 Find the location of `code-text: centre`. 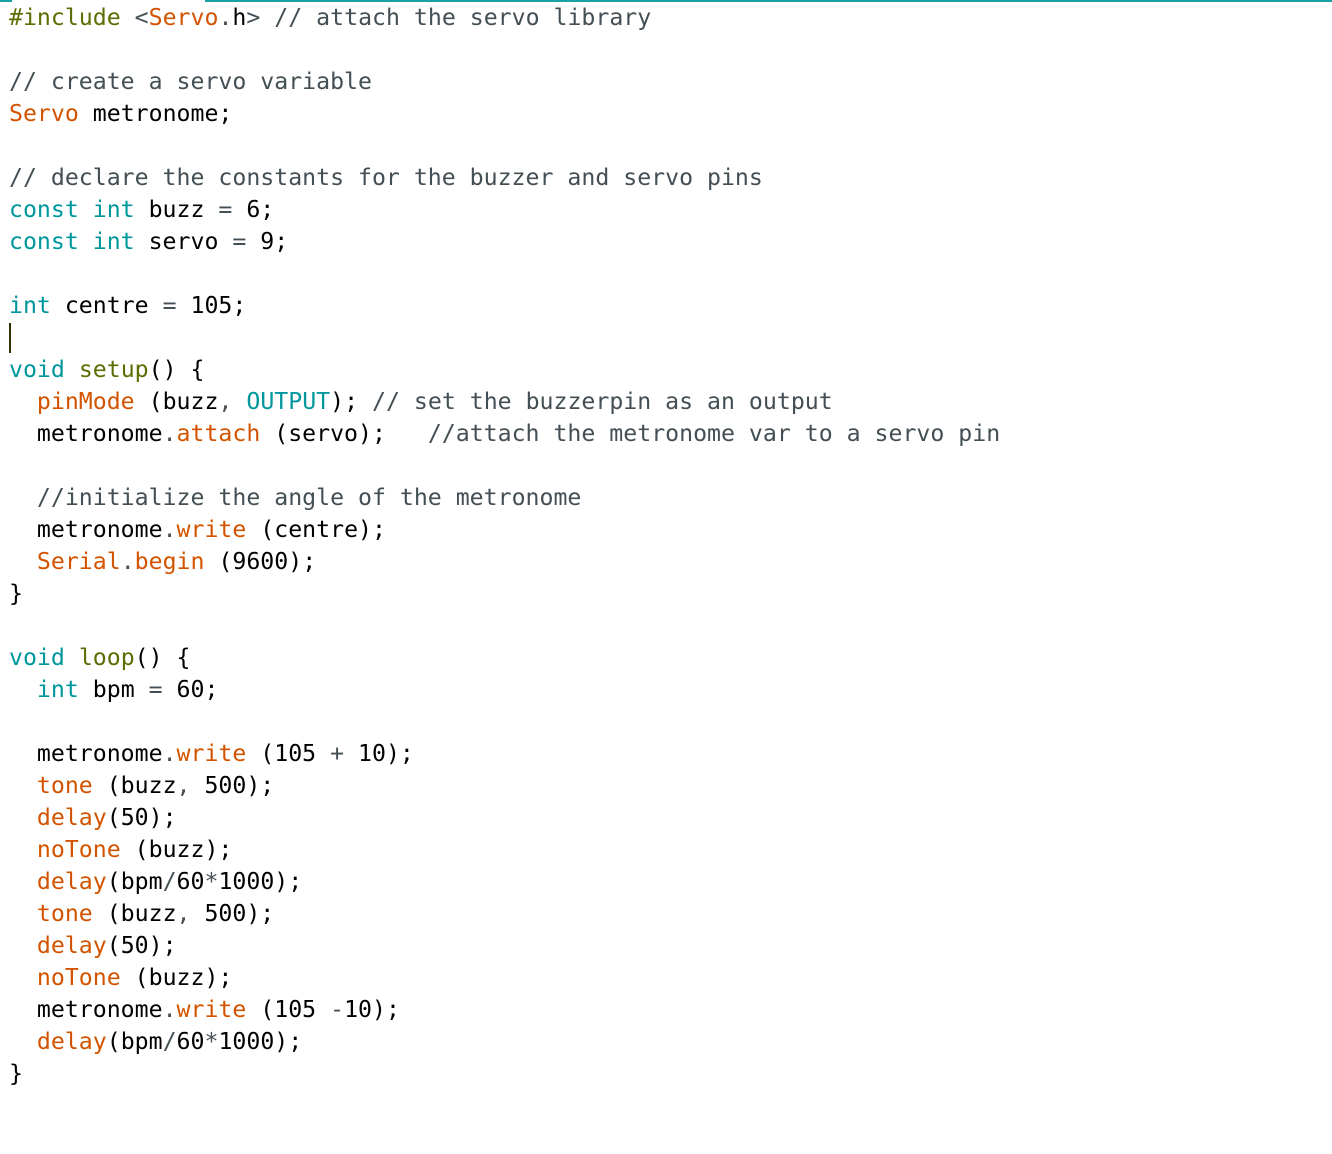

code-text: centre is located at coordinates (106, 305).